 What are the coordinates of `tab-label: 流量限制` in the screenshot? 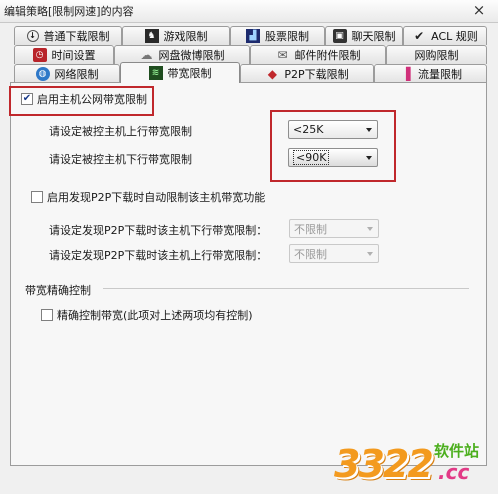 It's located at (440, 74).